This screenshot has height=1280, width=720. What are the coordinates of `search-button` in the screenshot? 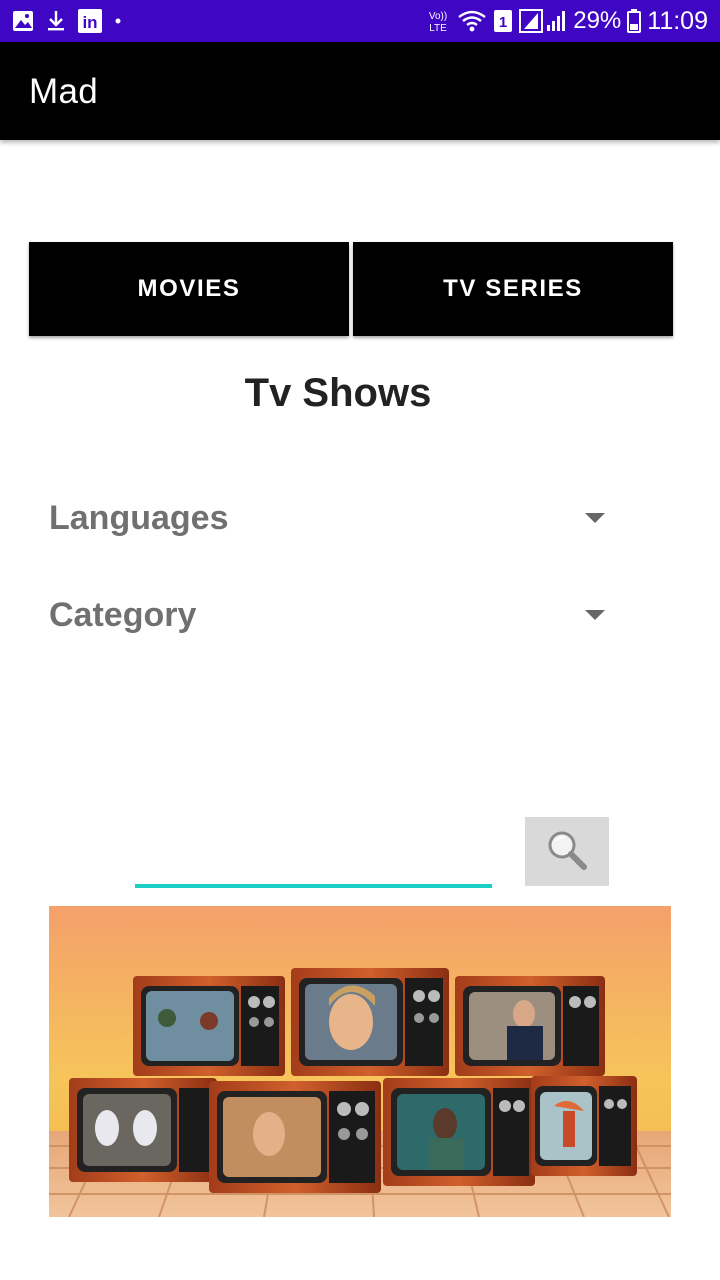 It's located at (567, 851).